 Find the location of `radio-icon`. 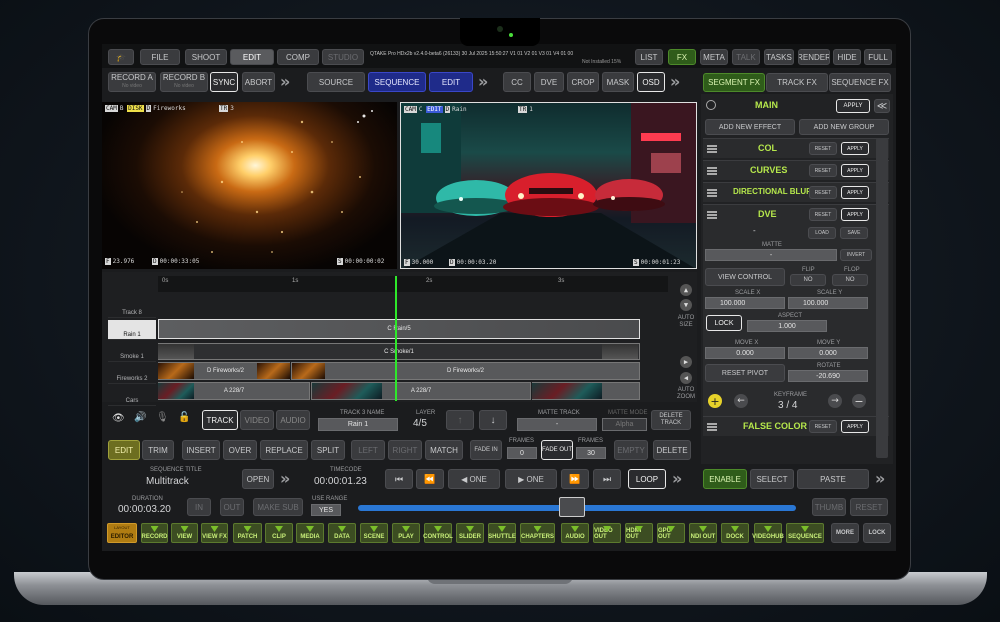

radio-icon is located at coordinates (711, 105).